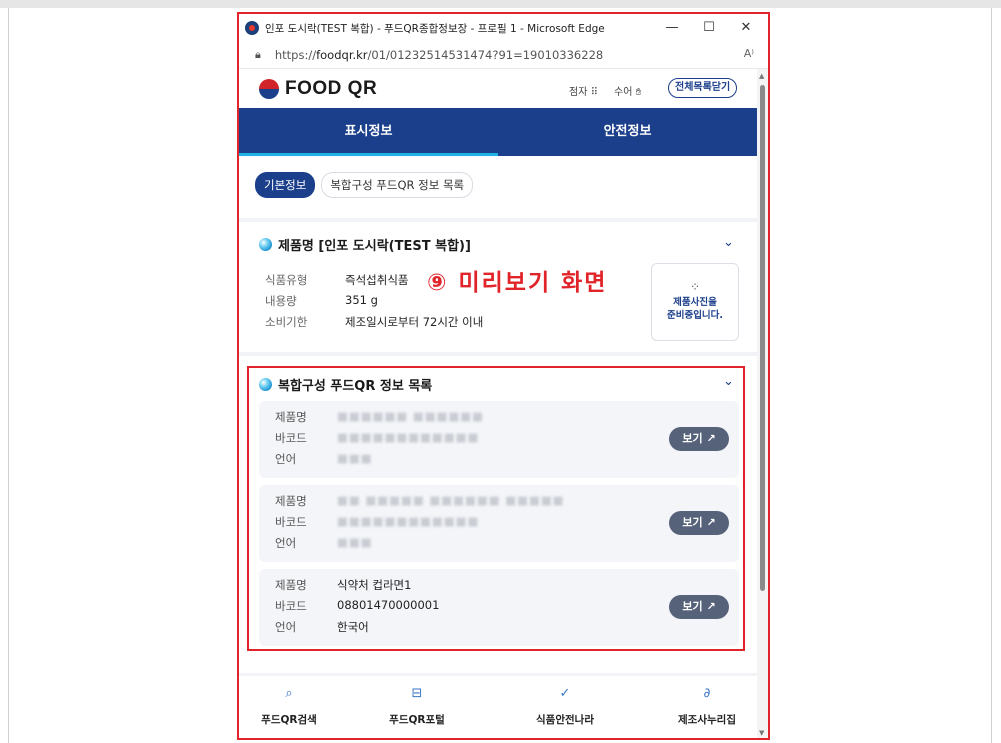  I want to click on scroll-down-icon: ▼, so click(761, 733).